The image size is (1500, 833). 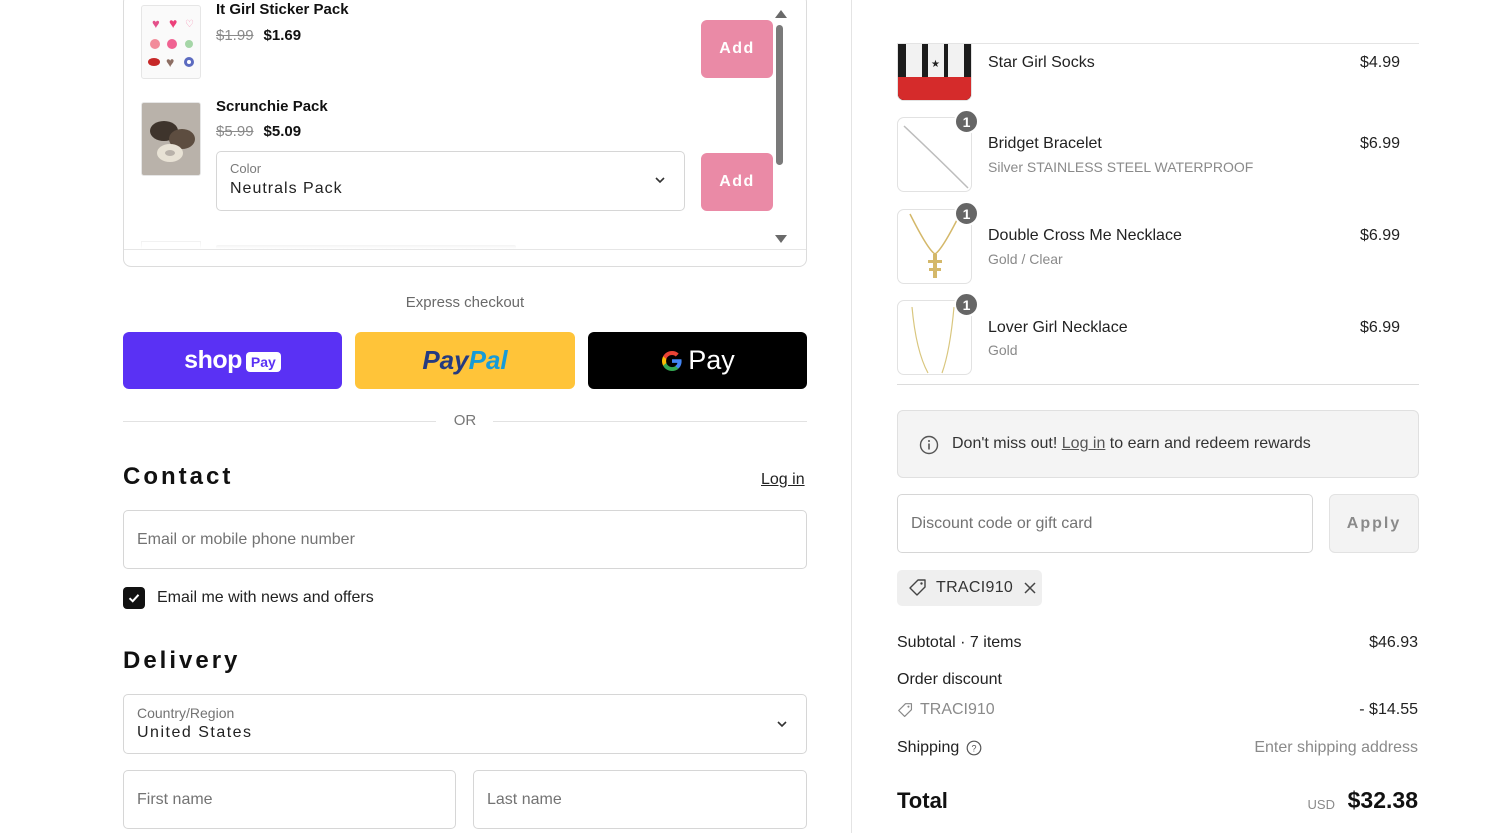 I want to click on line-item-name: Double Cross Me Necklace, so click(x=1085, y=235).